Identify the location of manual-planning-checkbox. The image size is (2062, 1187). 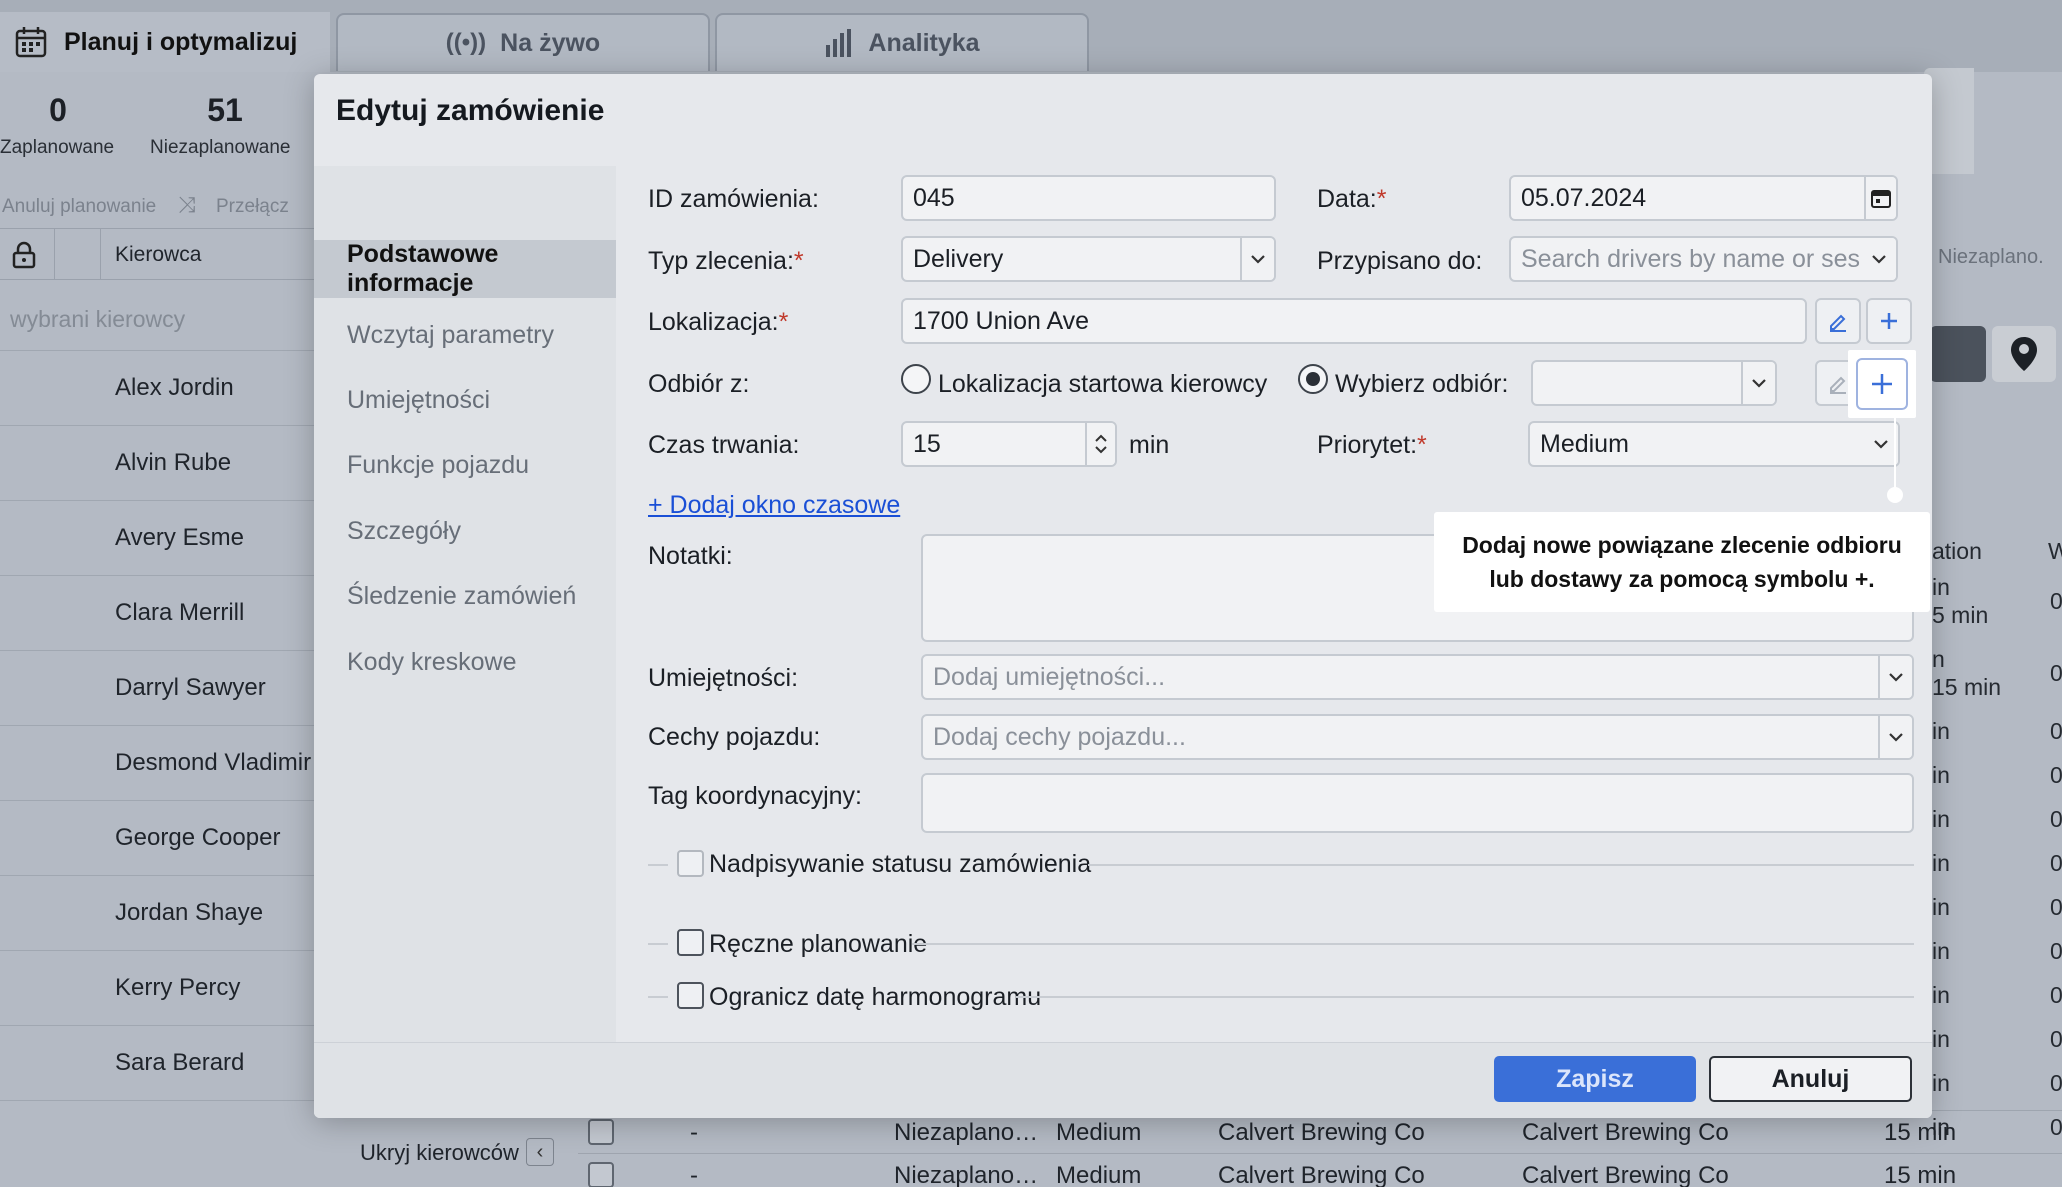
(690, 942).